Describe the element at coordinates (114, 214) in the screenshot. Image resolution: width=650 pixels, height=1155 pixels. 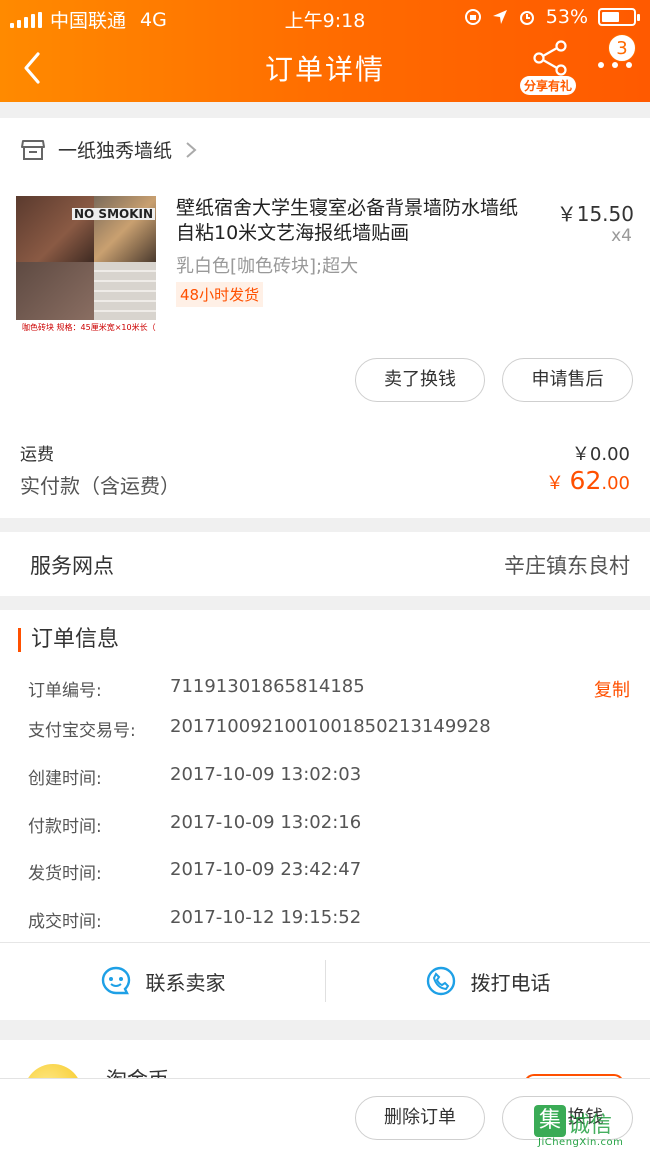
I see `image-sign-text: NO SMOKIN` at that location.